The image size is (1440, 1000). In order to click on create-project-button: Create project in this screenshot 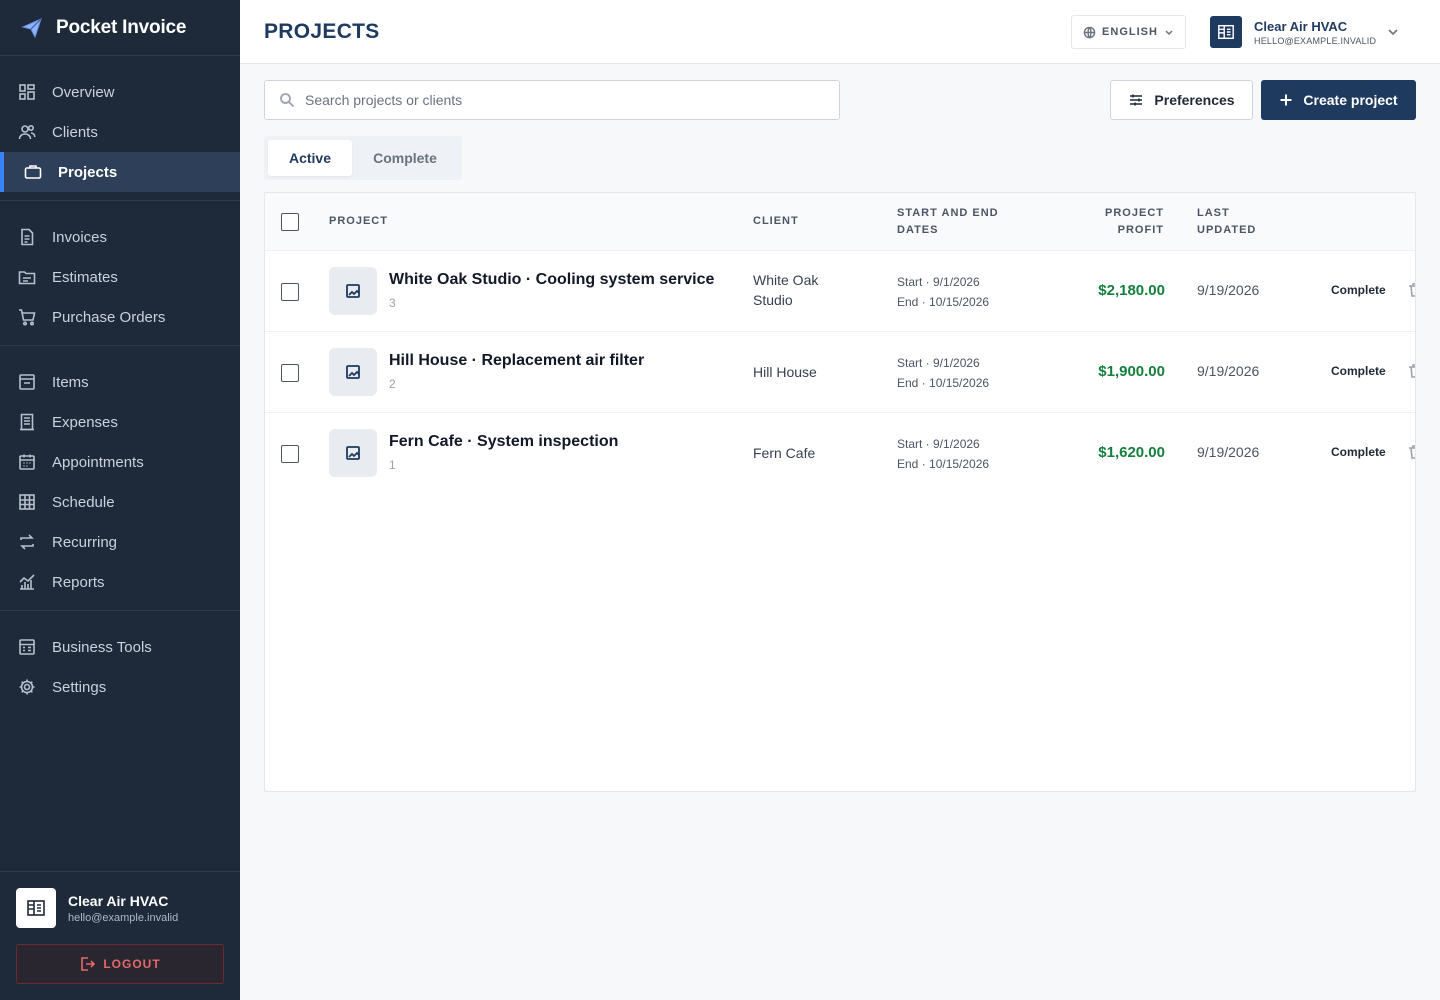, I will do `click(1338, 100)`.